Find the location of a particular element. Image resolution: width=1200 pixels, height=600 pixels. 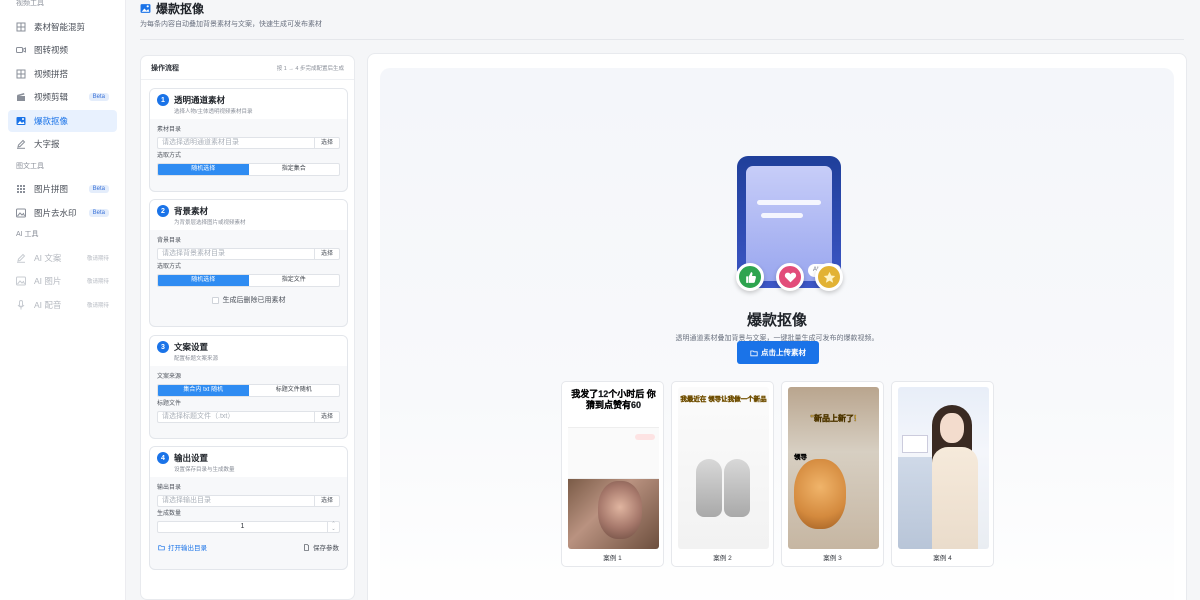

image-icon is located at coordinates (21, 121).